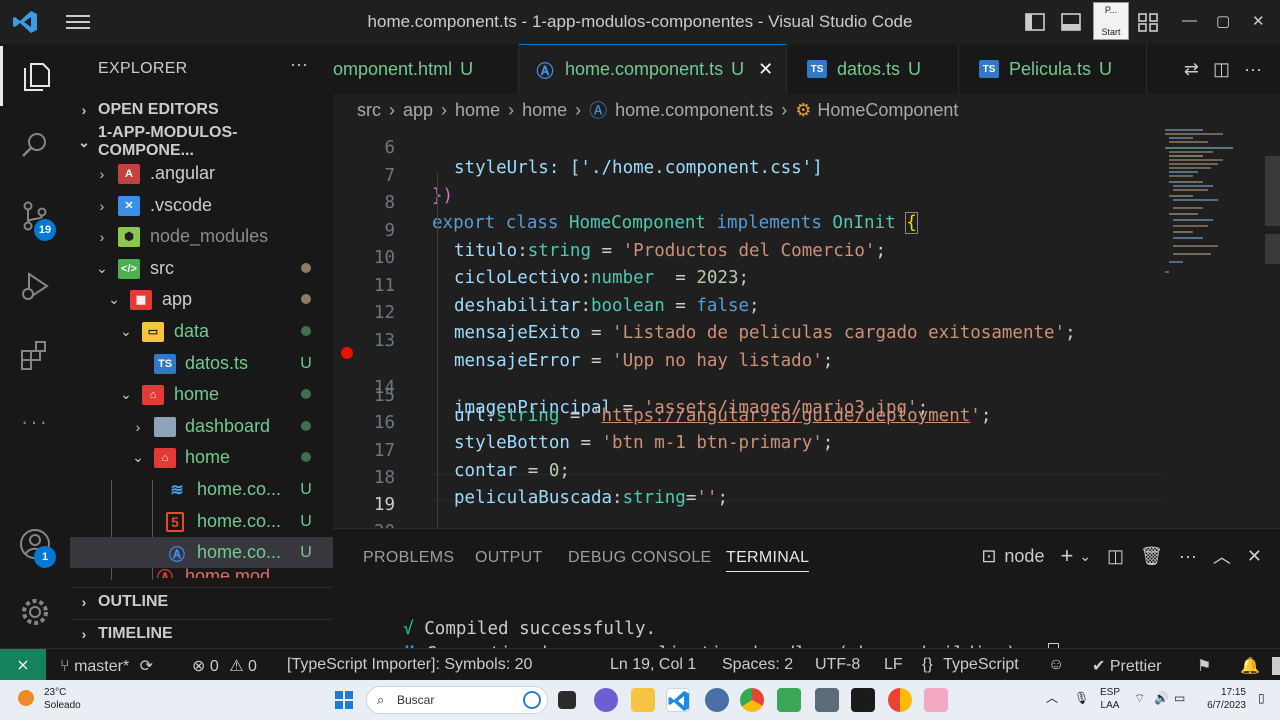 This screenshot has height=720, width=1280. I want to click on editor-scrollbar-thumb, so click(1272, 249).